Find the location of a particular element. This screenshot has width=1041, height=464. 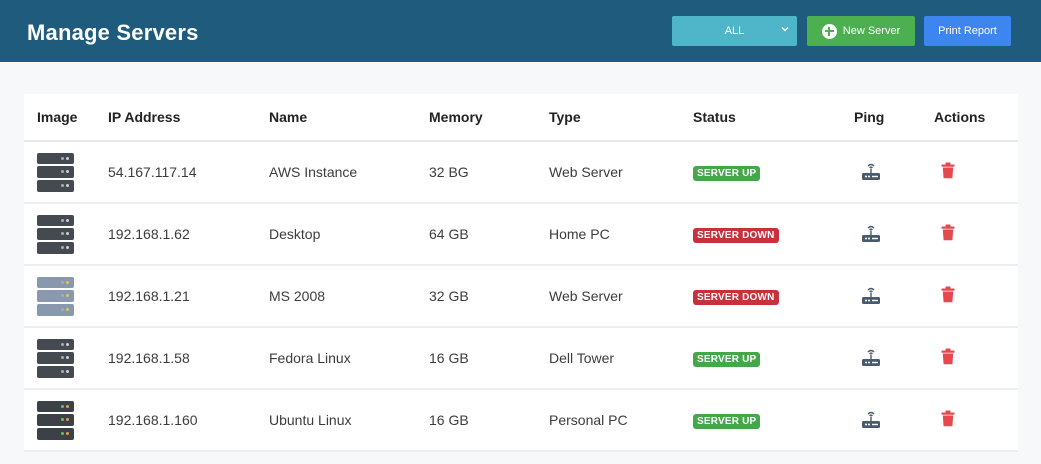

plus-circle-icon is located at coordinates (829, 31).